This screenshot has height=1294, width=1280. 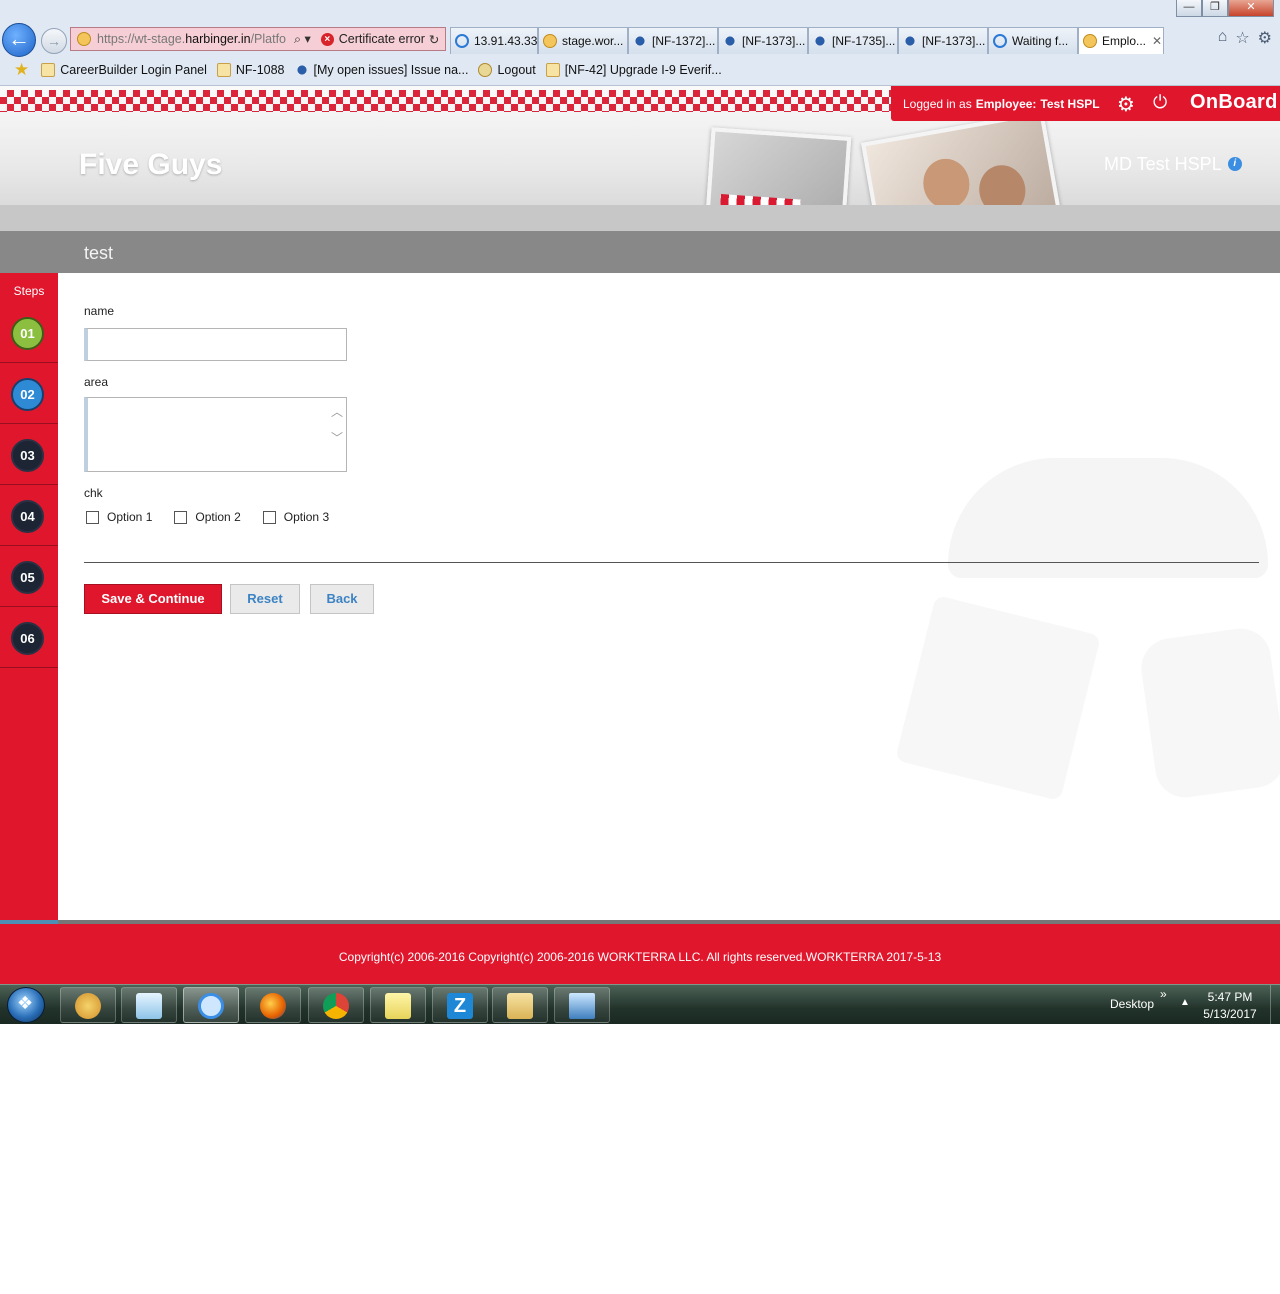 I want to click on browser-tab-active: Emplo... ✕, so click(x=1121, y=40).